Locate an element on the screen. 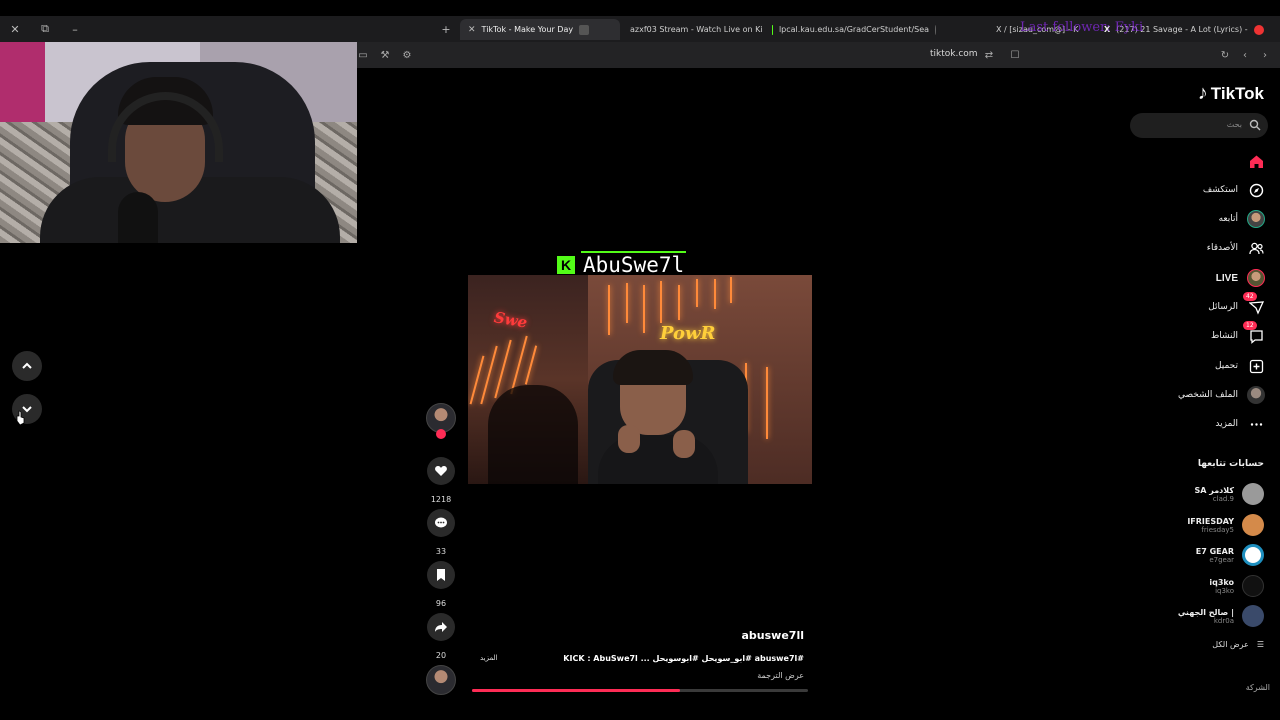 The height and width of the screenshot is (720, 1280). more-icon is located at coordinates (1256, 424).